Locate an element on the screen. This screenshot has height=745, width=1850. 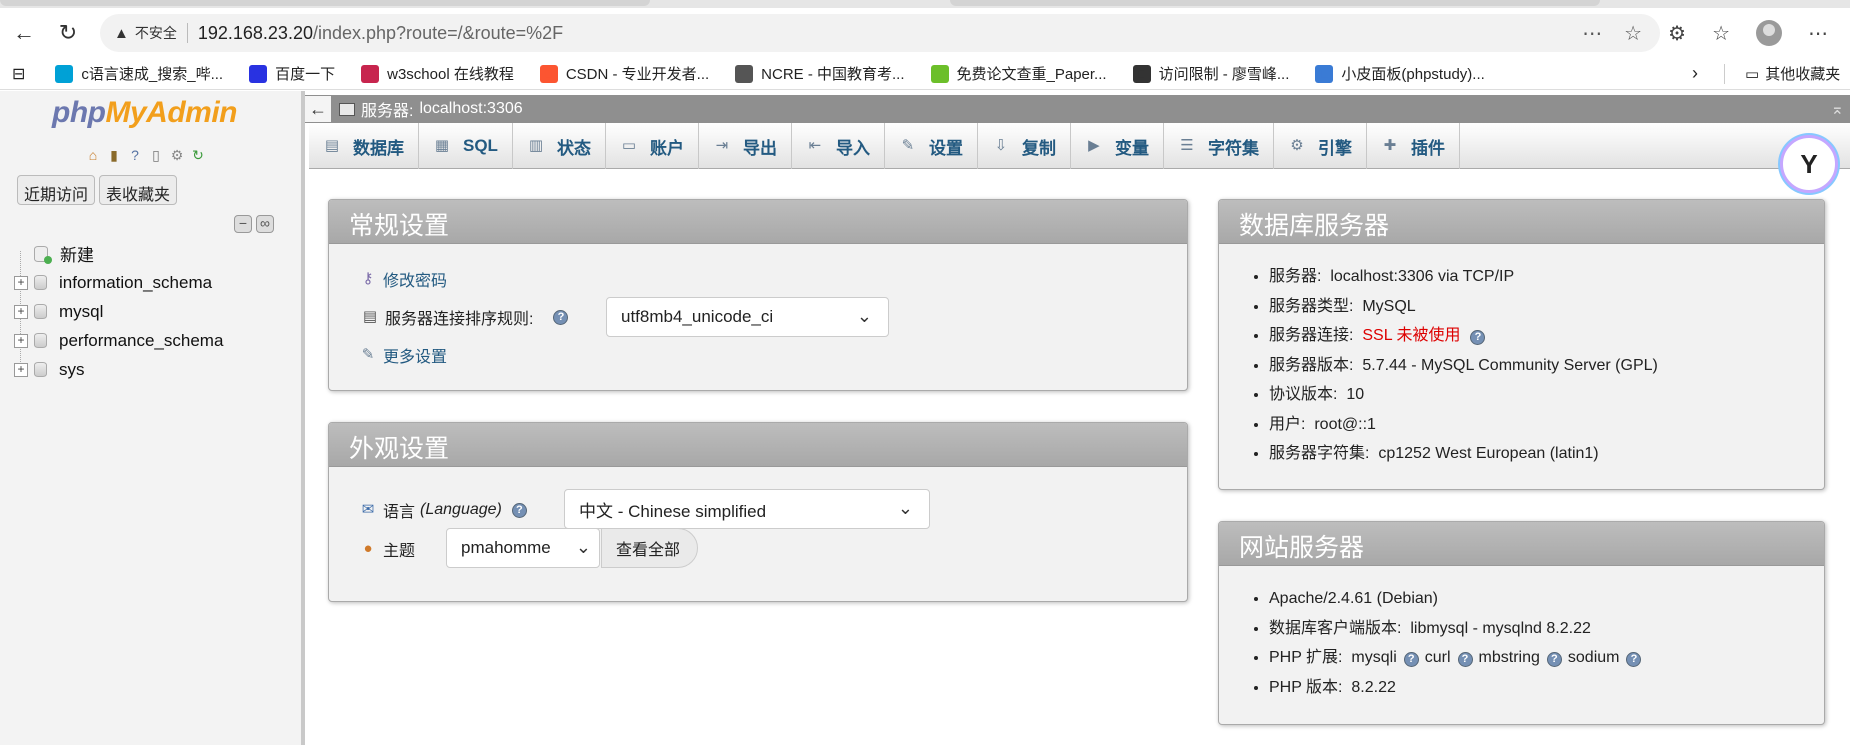
database-icon: ▤ is located at coordinates (332, 145).